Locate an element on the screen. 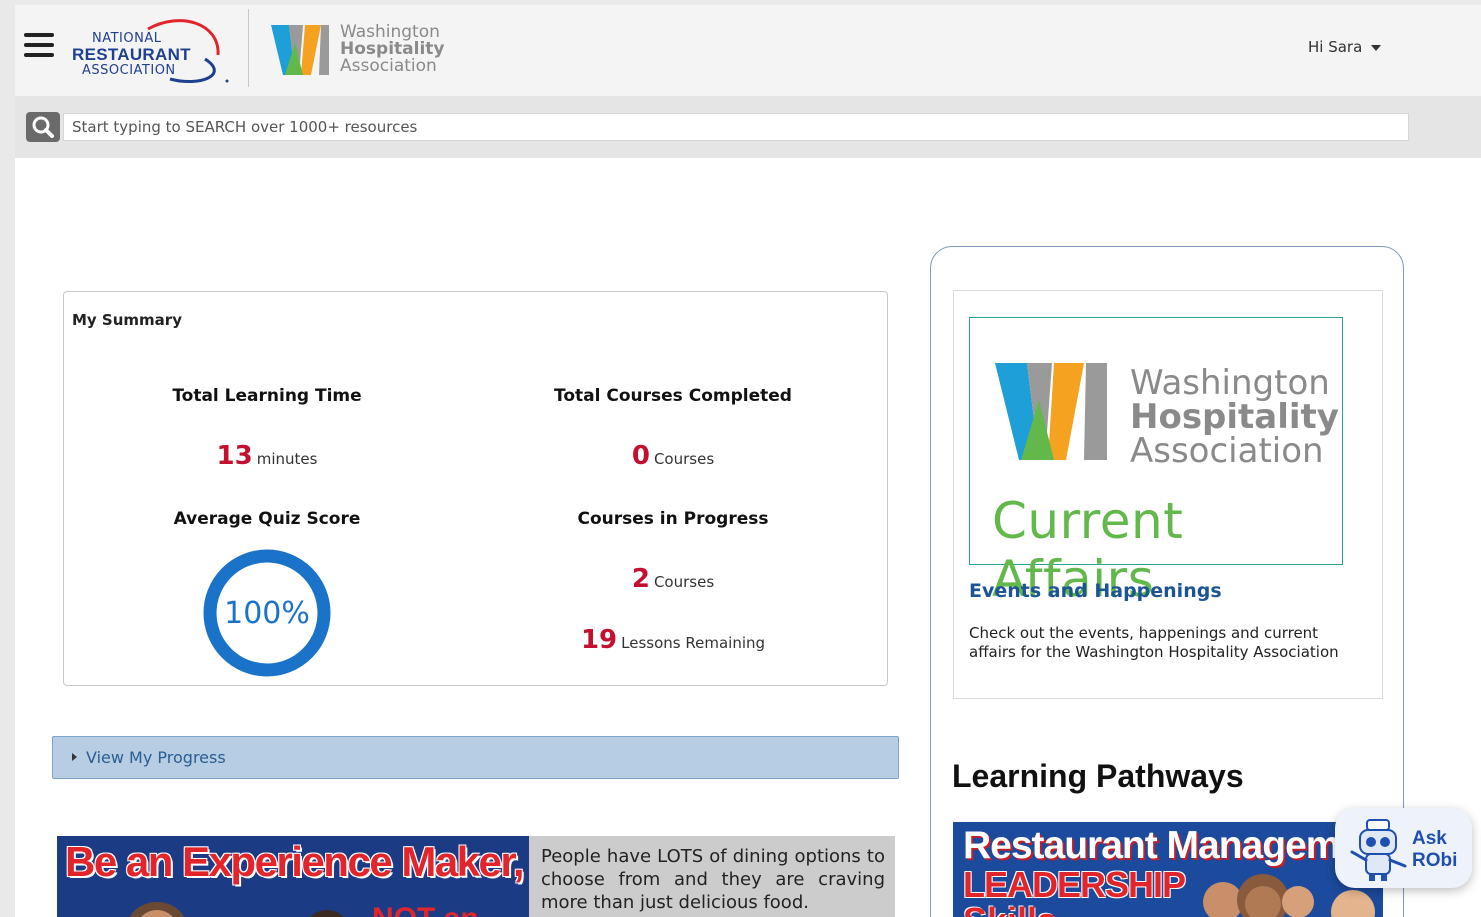 Image resolution: width=1481 pixels, height=917 pixels. ask-robi-button: Ask RObi is located at coordinates (1403, 848).